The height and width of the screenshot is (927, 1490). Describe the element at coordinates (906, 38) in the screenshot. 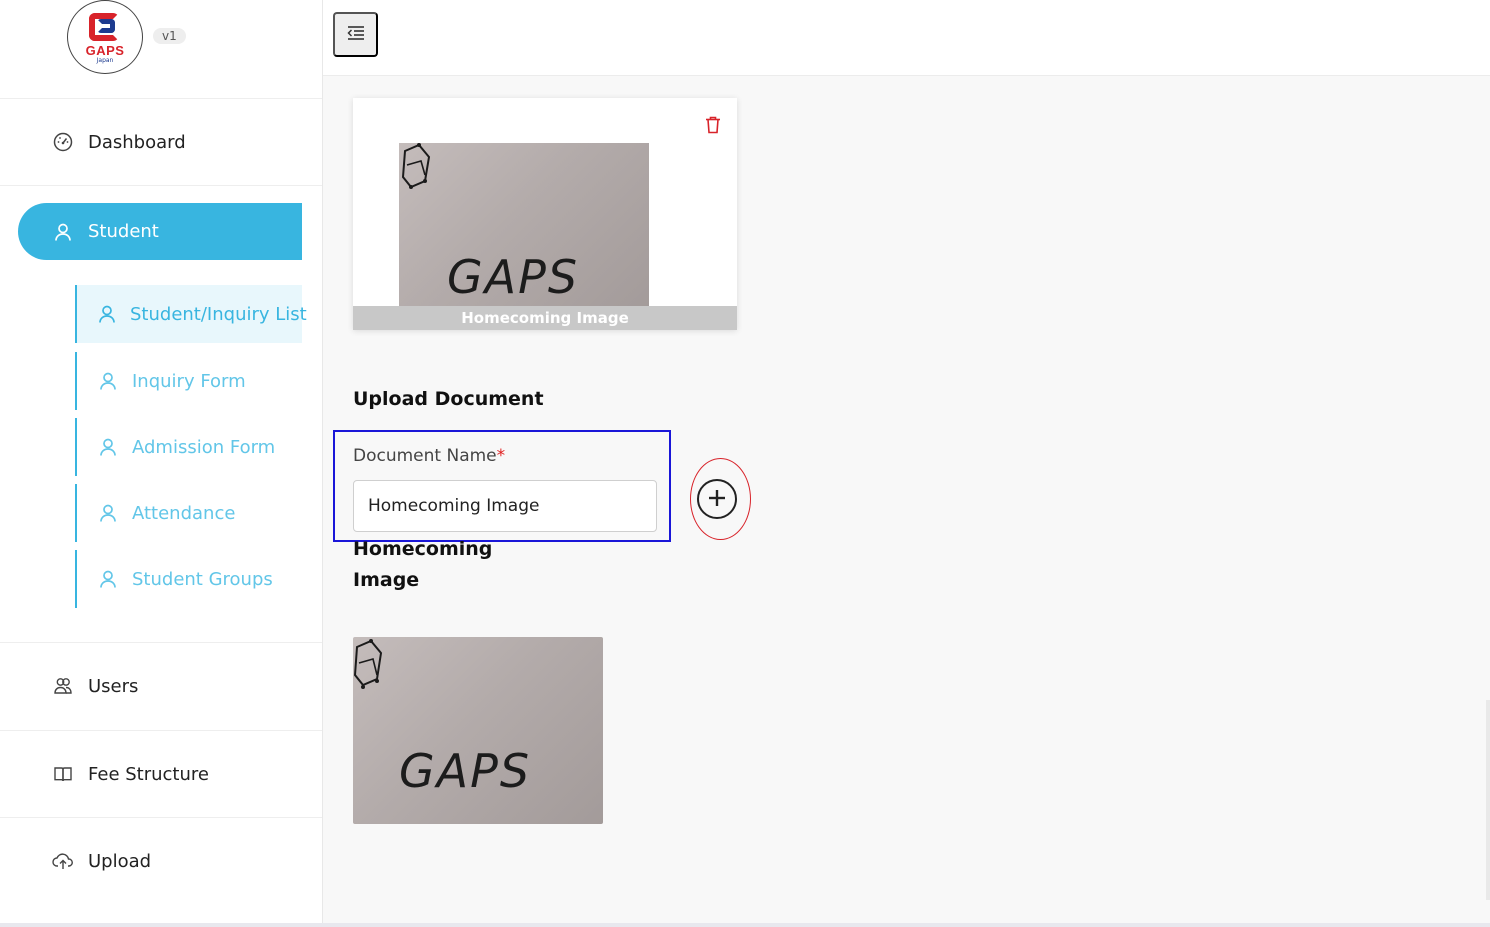

I see `topbar` at that location.